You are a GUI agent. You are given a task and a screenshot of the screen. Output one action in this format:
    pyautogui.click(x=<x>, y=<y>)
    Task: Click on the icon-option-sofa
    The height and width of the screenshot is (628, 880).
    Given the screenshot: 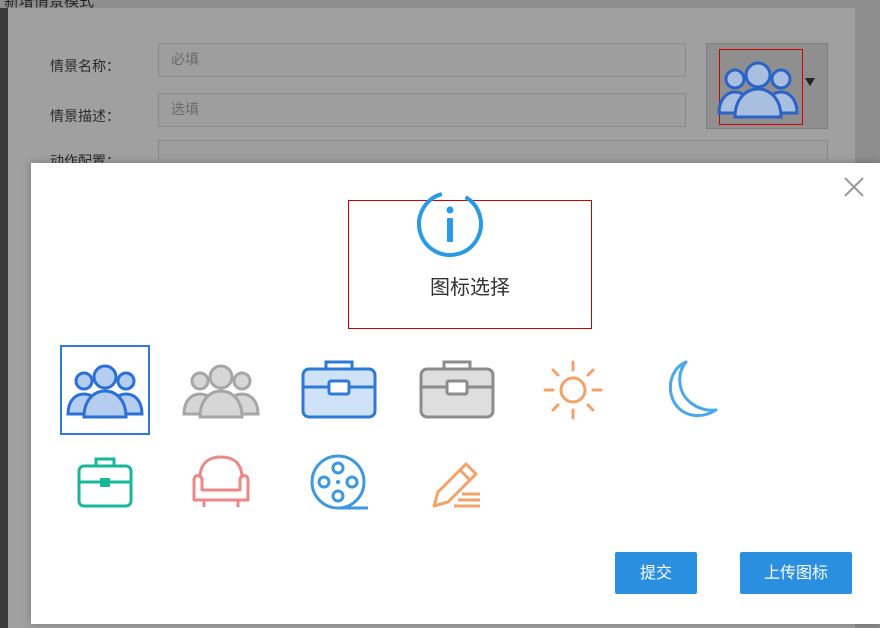 What is the action you would take?
    pyautogui.click(x=221, y=483)
    